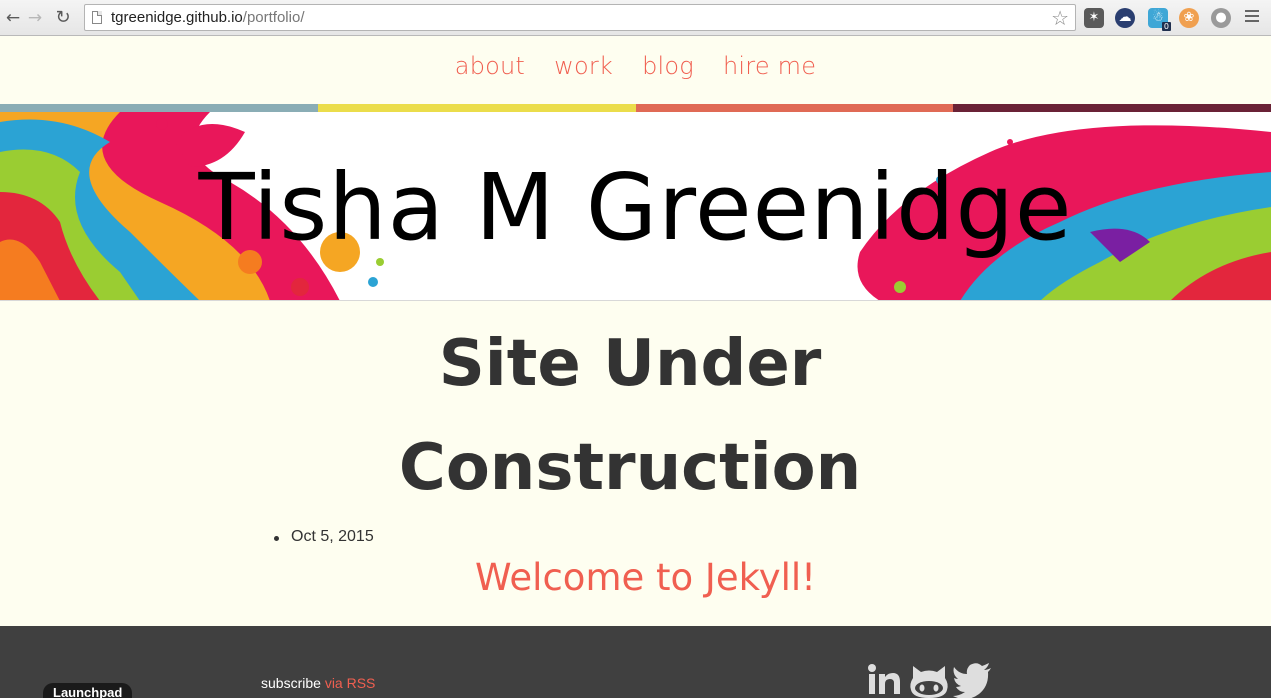 This screenshot has height=698, width=1271. I want to click on subscribe-label: subscribe, so click(291, 683).